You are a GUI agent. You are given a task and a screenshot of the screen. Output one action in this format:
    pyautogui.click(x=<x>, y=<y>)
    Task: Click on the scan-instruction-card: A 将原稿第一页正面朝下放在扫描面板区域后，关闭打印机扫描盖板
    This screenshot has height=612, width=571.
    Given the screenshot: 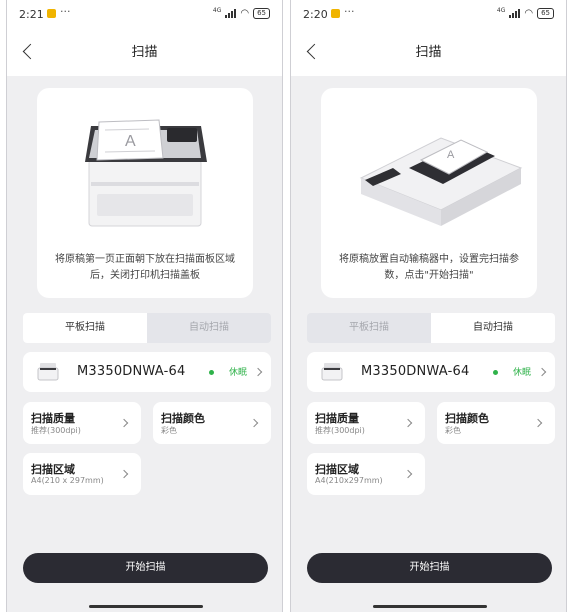 What is the action you would take?
    pyautogui.click(x=145, y=193)
    